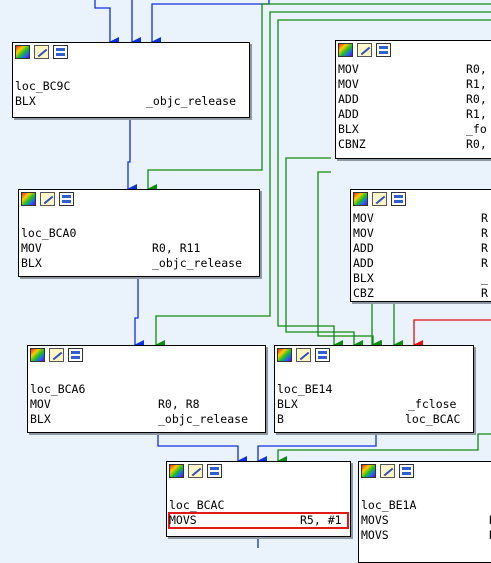 The height and width of the screenshot is (563, 491). What do you see at coordinates (426, 505) in the screenshot?
I see `block-label: loc_BE1A` at bounding box center [426, 505].